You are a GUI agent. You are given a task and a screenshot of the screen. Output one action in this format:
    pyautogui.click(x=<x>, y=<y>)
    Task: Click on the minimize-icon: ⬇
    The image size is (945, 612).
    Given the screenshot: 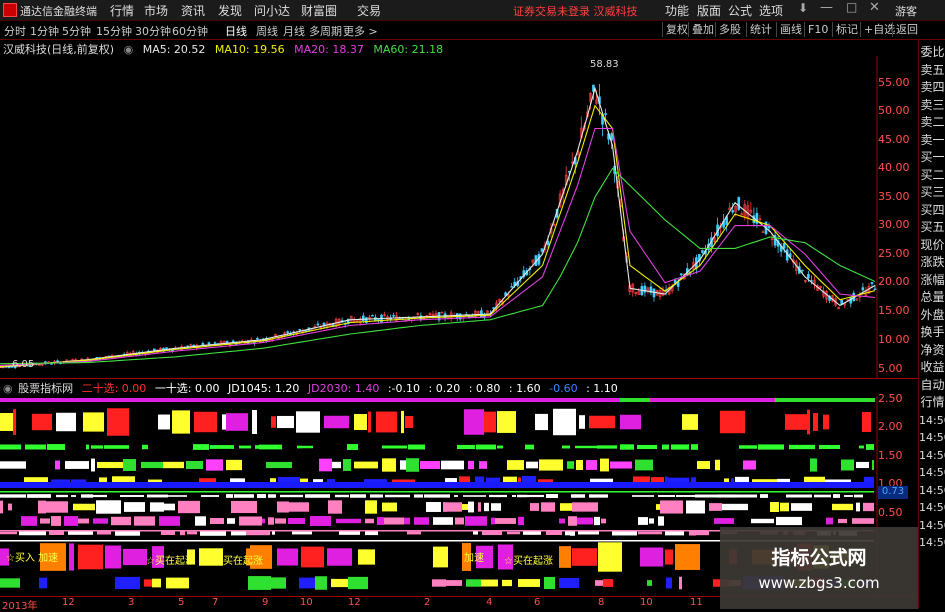 What is the action you would take?
    pyautogui.click(x=803, y=8)
    